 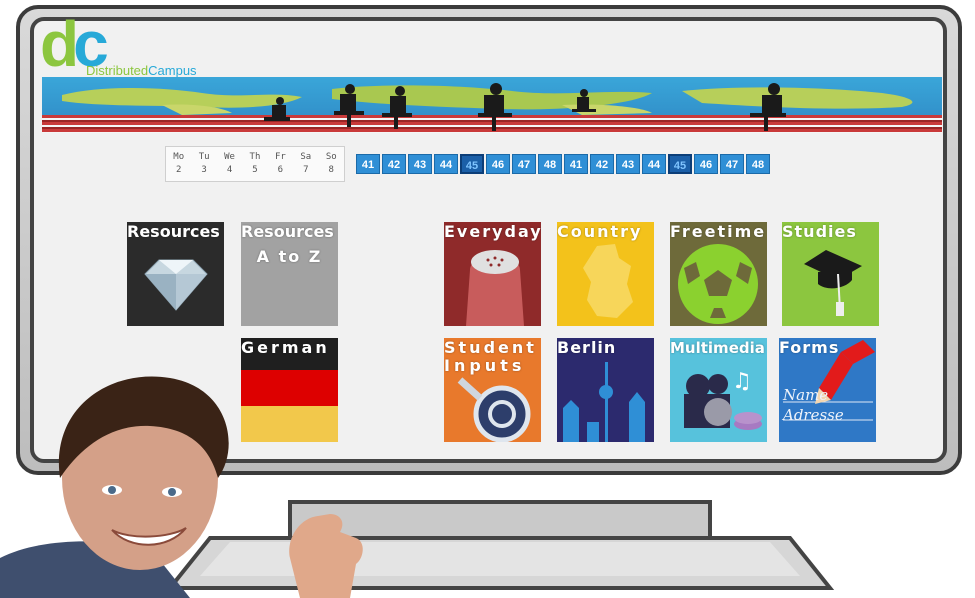 What do you see at coordinates (605, 274) in the screenshot?
I see `tile-country: Country` at bounding box center [605, 274].